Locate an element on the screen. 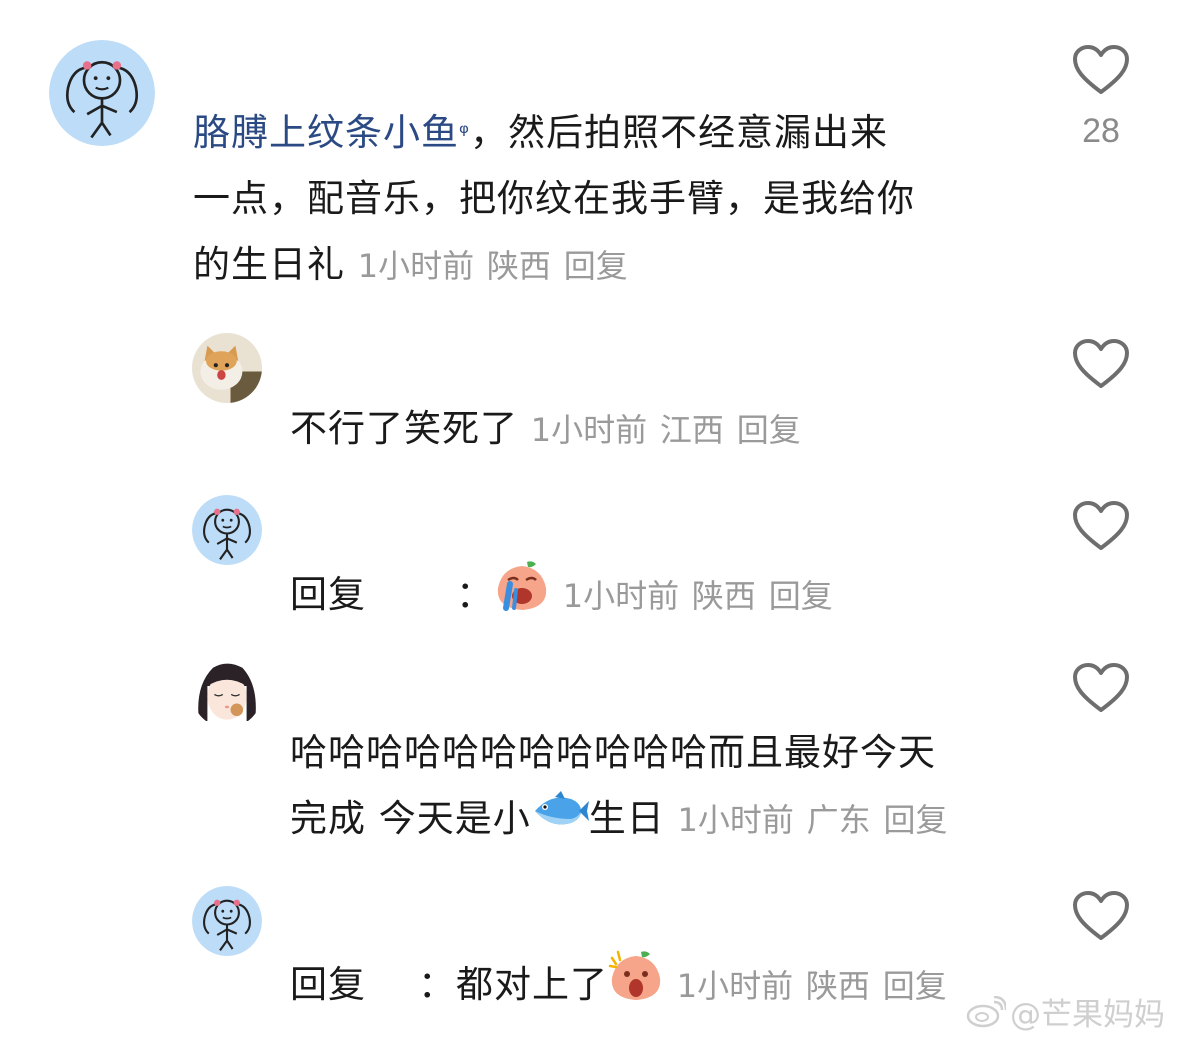  comment-text: 哈哈哈哈哈哈哈哈哈哈哈而且最好今天 完成 今天是小 生日 1小时前 广东 回复 is located at coordinates (660, 787).